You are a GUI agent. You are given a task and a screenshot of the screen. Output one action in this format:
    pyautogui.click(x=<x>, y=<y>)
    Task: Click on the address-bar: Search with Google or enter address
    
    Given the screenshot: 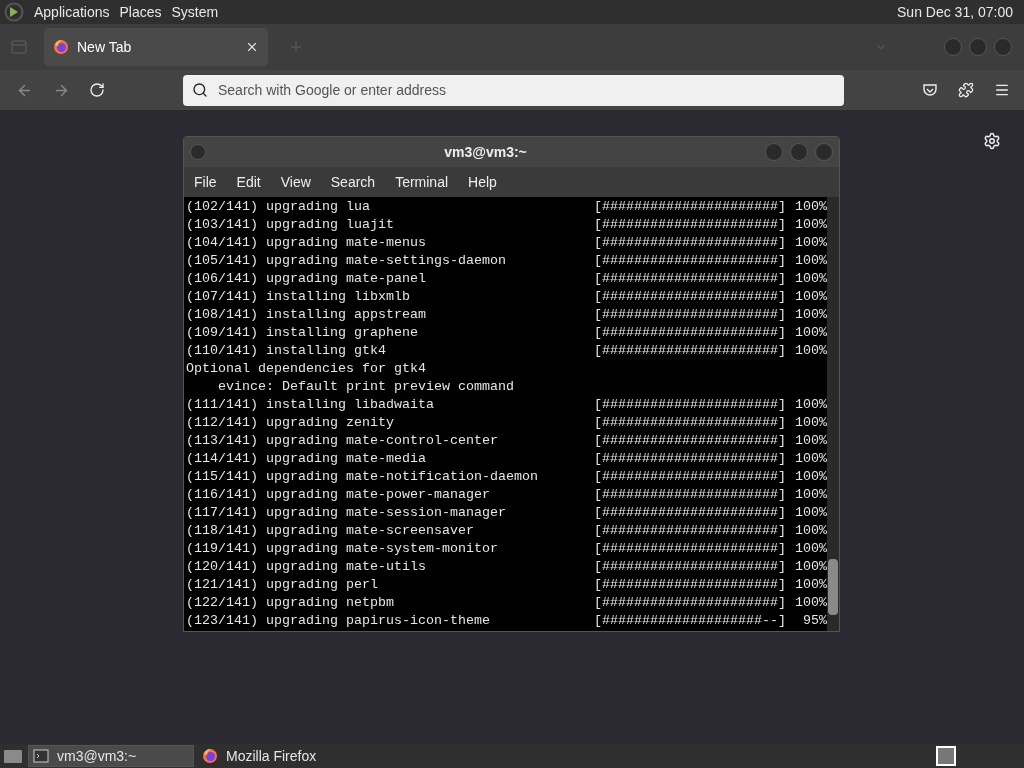 What is the action you would take?
    pyautogui.click(x=513, y=90)
    